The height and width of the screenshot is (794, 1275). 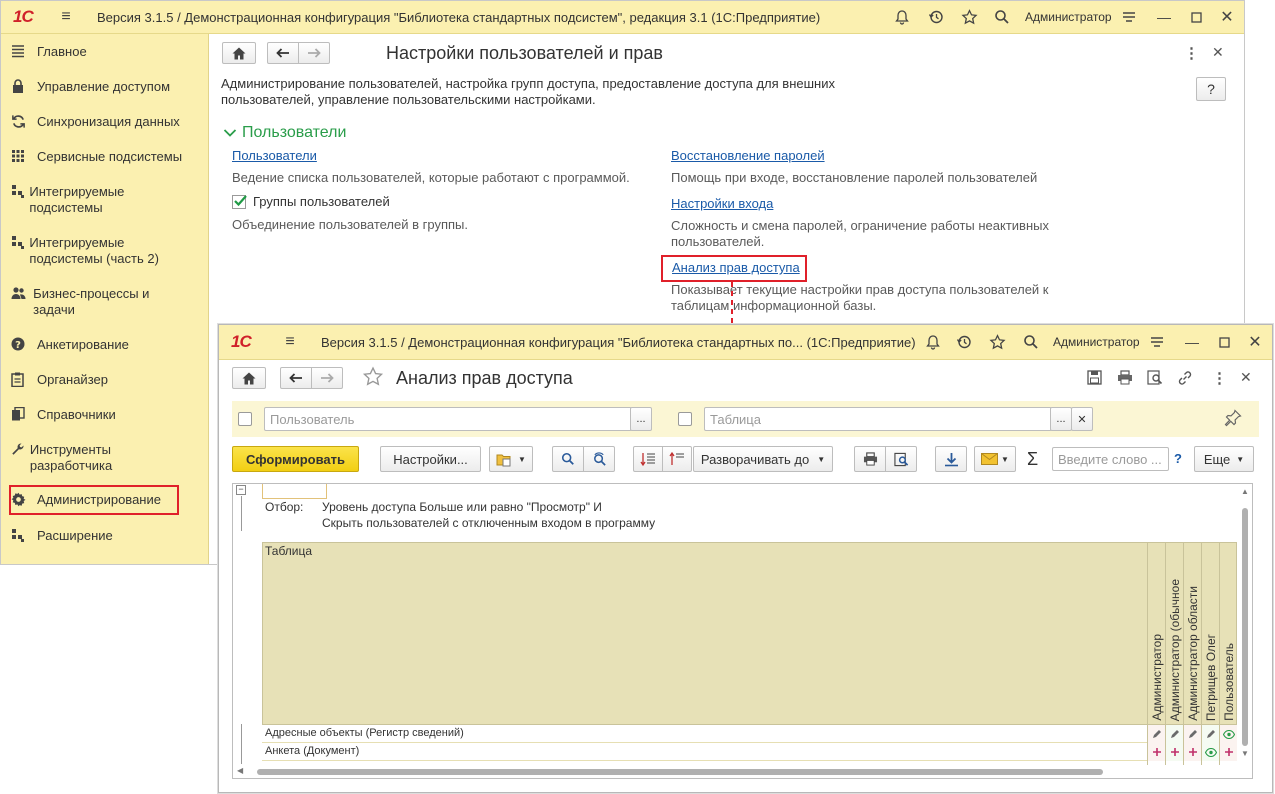 I want to click on sidebar-item-questionnaire: ? Анкетирование, so click(x=70, y=345).